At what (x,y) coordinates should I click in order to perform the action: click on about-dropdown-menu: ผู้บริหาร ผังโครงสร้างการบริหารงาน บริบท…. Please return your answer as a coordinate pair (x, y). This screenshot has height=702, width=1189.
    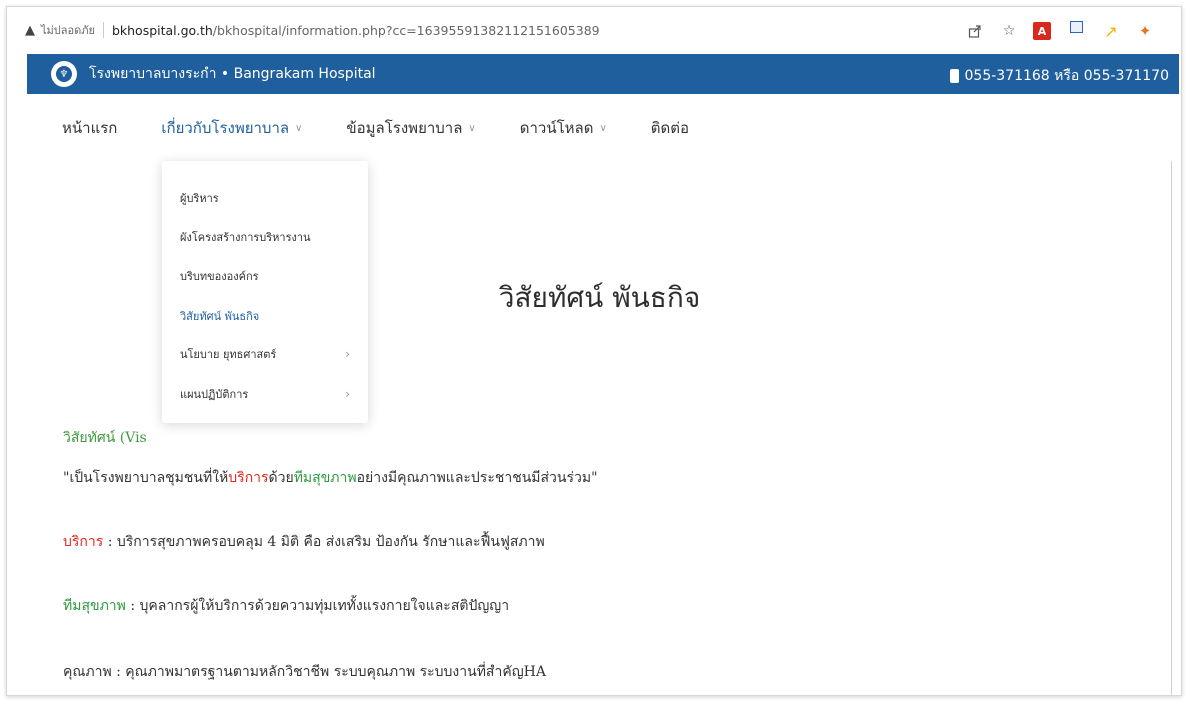
    Looking at the image, I should click on (265, 292).